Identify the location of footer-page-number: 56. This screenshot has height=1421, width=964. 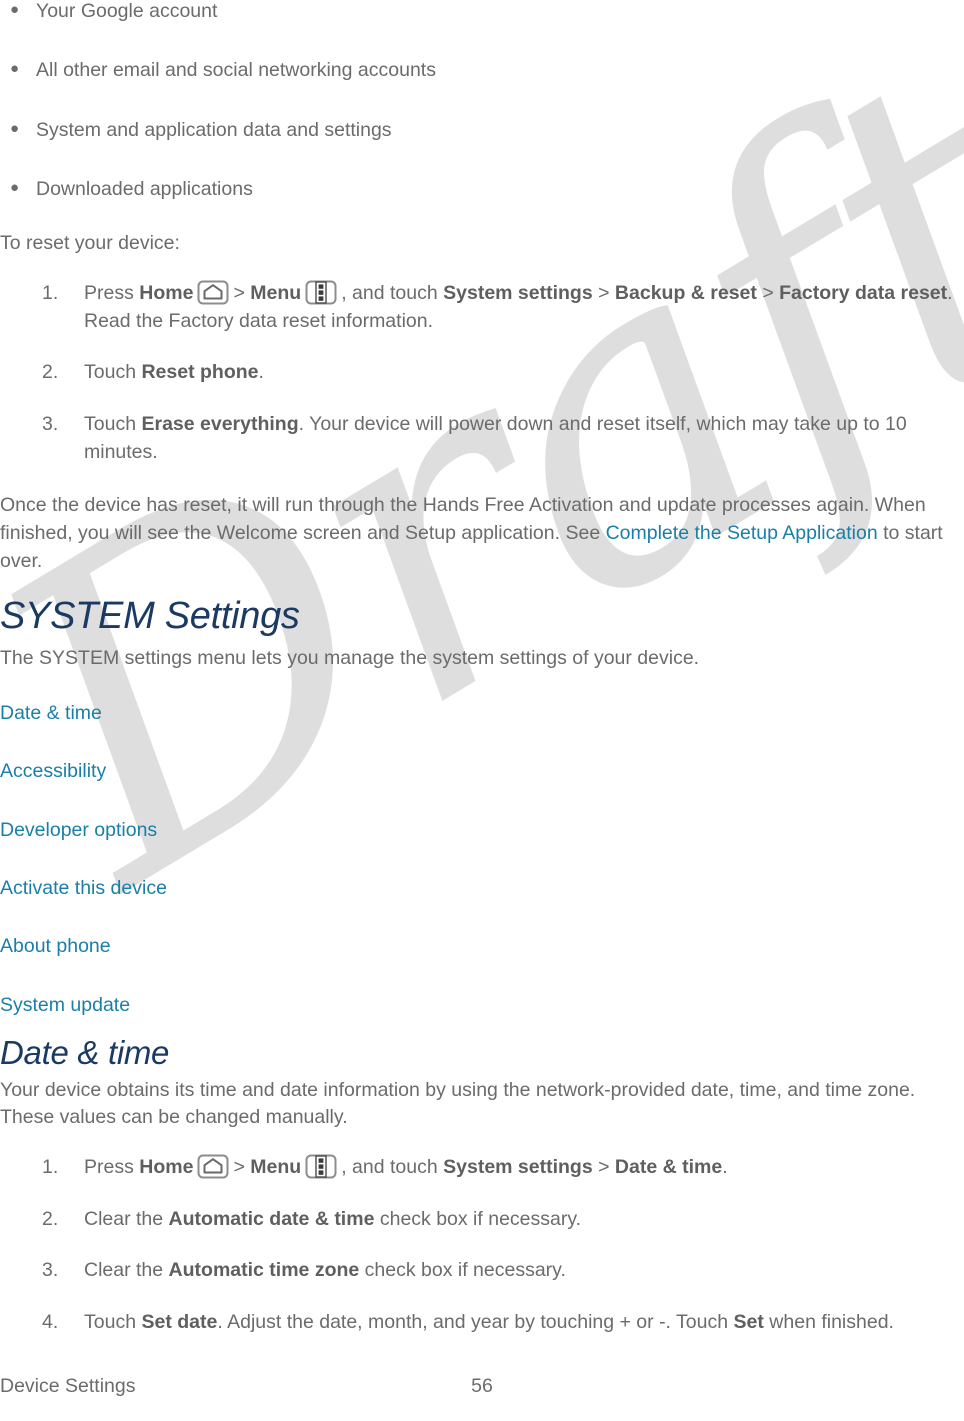
(482, 1386).